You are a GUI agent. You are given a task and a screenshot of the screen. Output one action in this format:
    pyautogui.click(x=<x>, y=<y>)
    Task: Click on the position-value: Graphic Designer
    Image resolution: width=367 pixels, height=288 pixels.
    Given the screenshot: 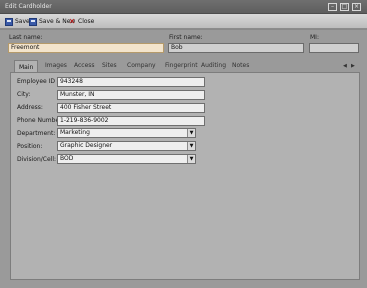 What is the action you would take?
    pyautogui.click(x=86, y=145)
    